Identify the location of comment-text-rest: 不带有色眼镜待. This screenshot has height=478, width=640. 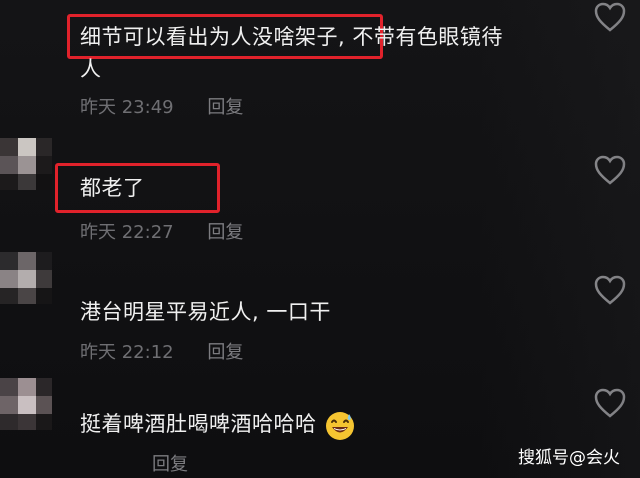
(424, 37).